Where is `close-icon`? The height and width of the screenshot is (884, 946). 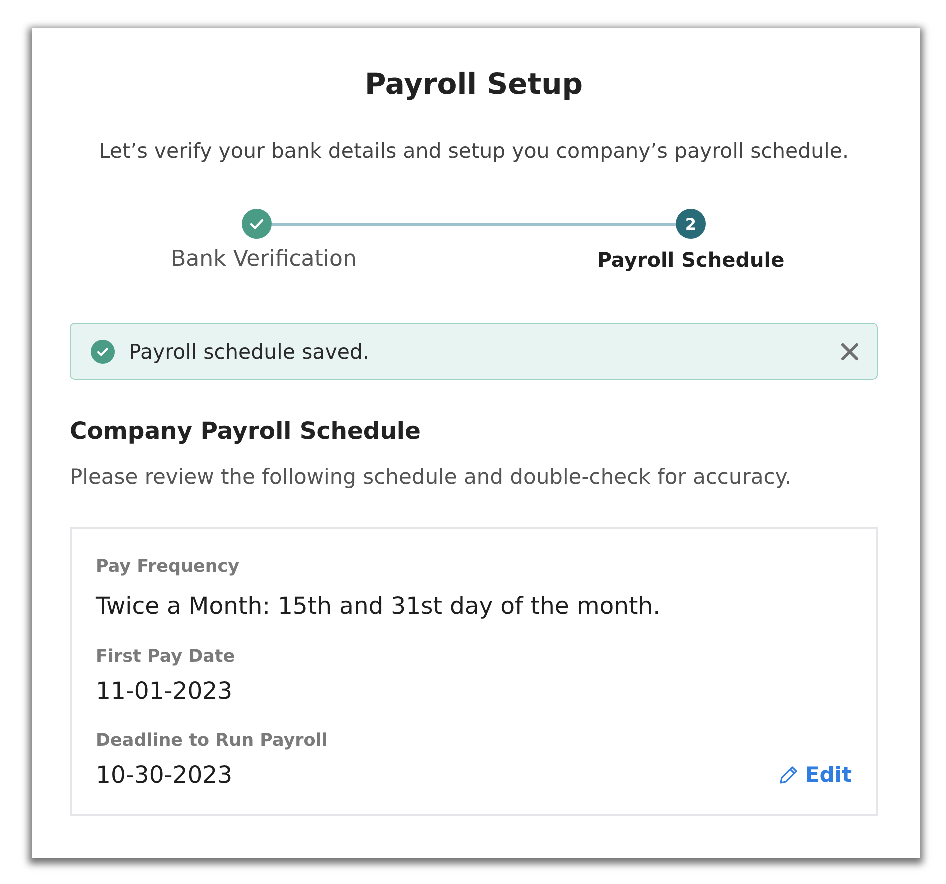
close-icon is located at coordinates (850, 351).